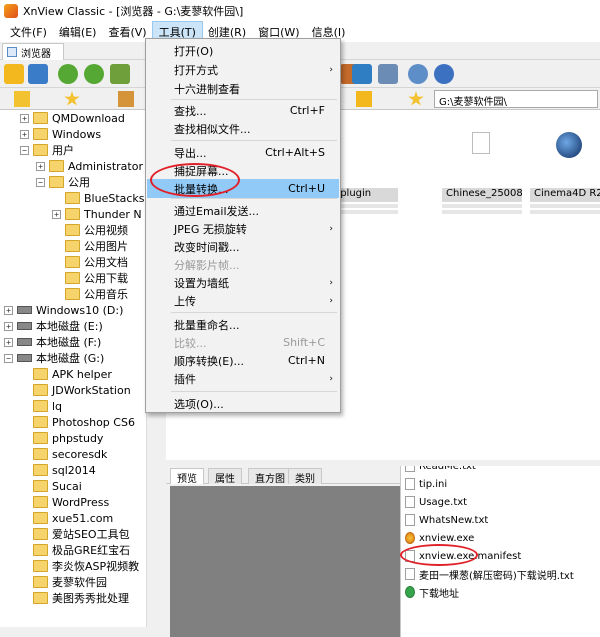  What do you see at coordinates (436, 502) in the screenshot?
I see `file-list-item: Usage.txt` at bounding box center [436, 502].